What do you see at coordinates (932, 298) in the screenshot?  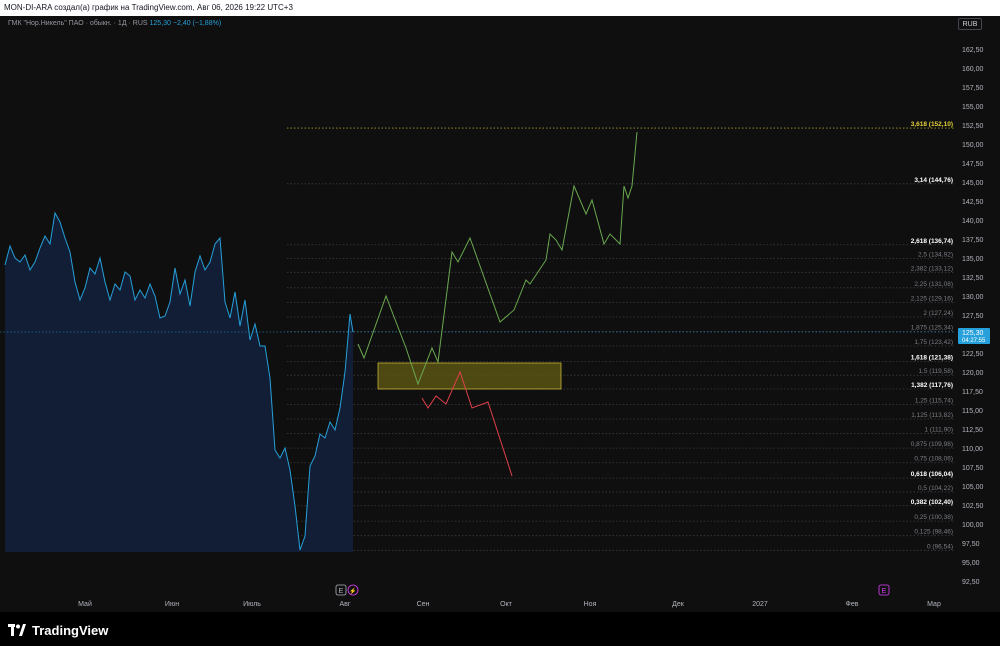 I see `fib-level-label: 2,125 (129,16)` at bounding box center [932, 298].